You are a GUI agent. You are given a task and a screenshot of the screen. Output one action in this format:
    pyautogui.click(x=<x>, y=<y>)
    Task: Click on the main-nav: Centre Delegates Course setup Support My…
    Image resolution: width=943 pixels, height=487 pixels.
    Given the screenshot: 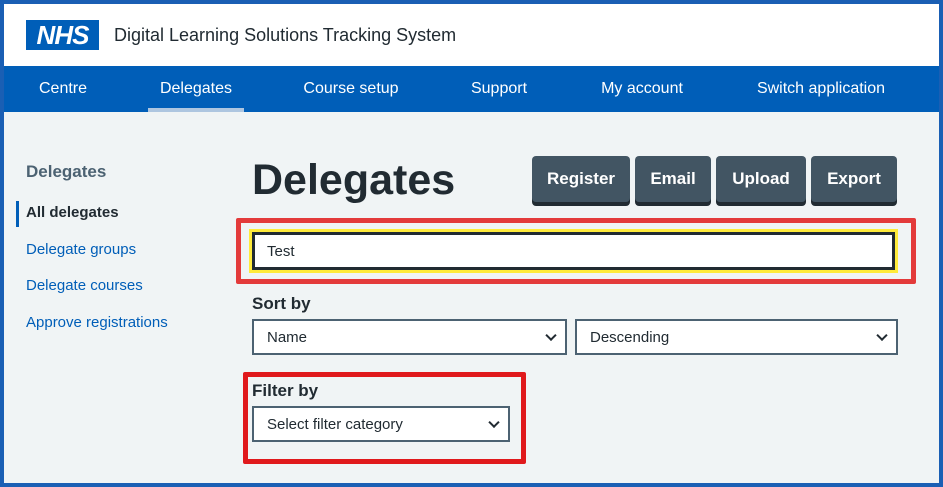 What is the action you would take?
    pyautogui.click(x=471, y=89)
    